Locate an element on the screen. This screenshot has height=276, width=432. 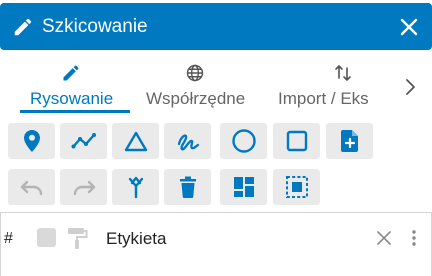
add-file-button is located at coordinates (349, 141).